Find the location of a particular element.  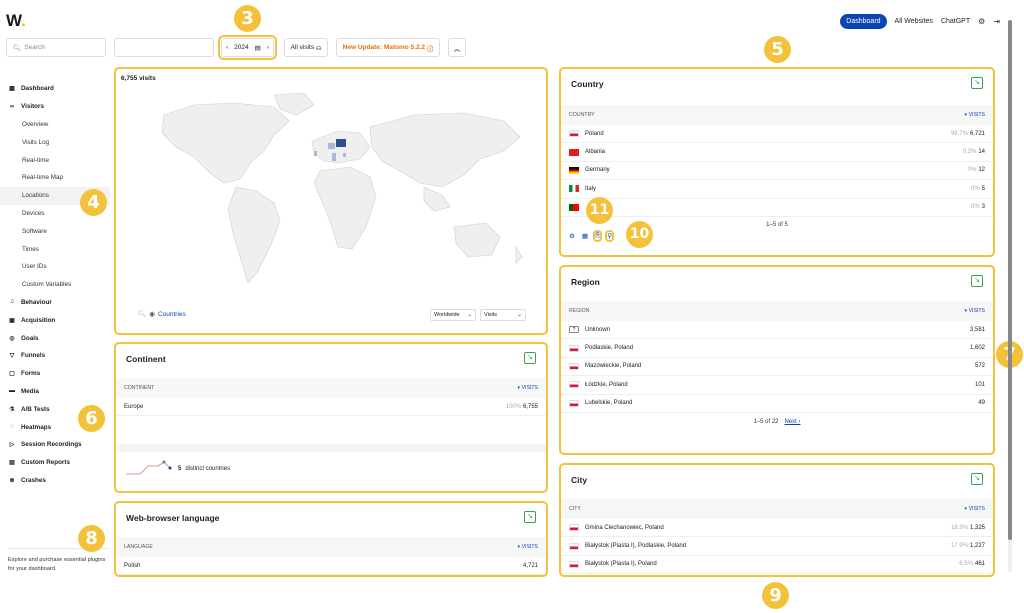

table-row: Łódzkie, Poland 101 is located at coordinates (777, 385).